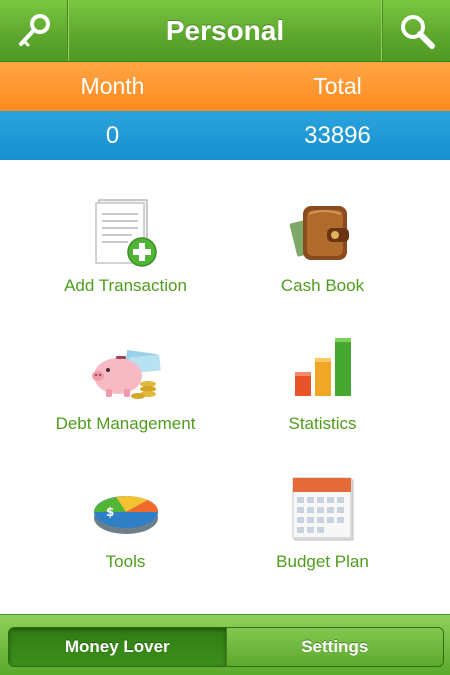  I want to click on cash-book-label: Cash Book, so click(322, 285).